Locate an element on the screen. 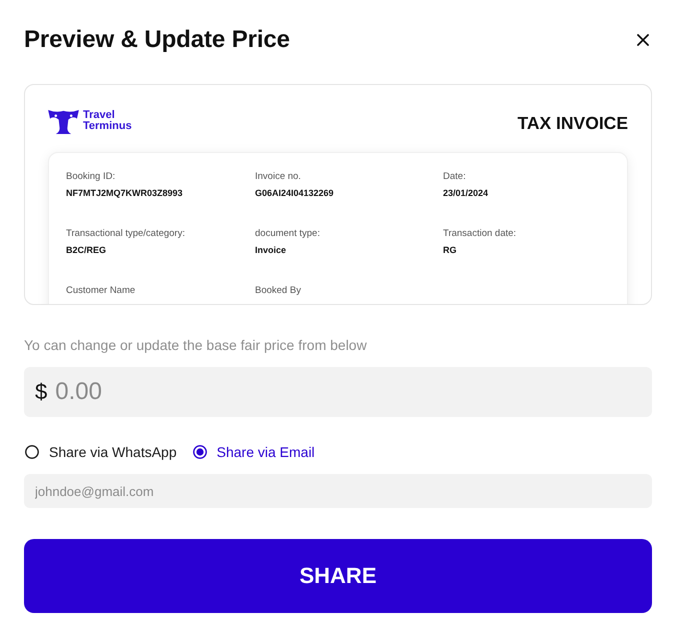 The height and width of the screenshot is (637, 676). email-field: johndoe@gmail.com is located at coordinates (338, 491).